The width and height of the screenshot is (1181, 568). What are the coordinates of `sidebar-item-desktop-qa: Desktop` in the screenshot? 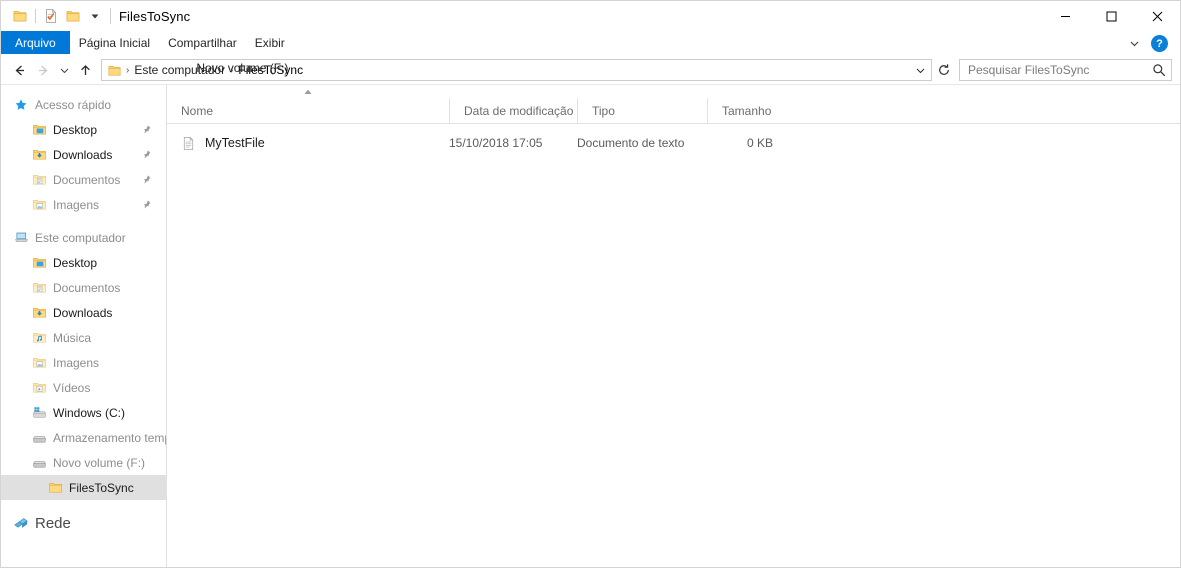 It's located at (83, 129).